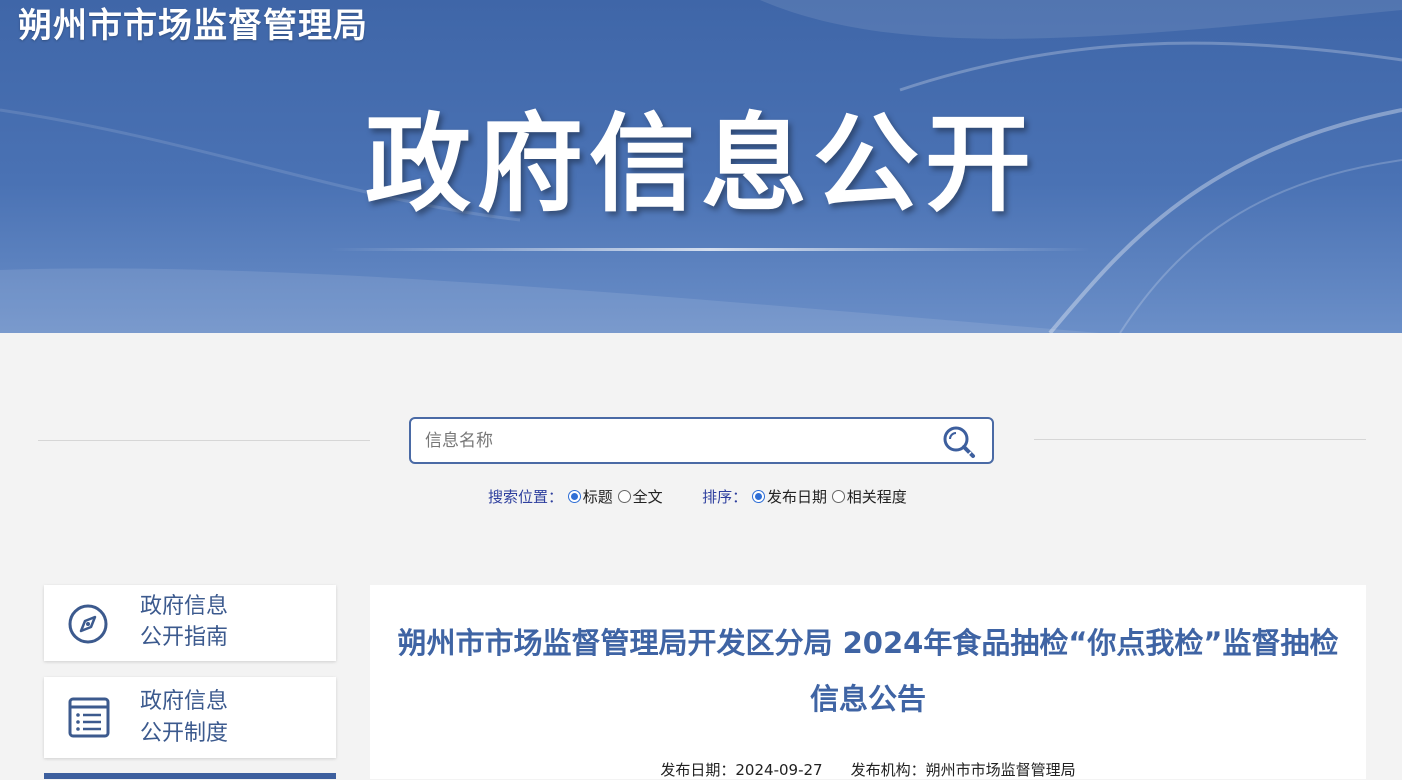  I want to click on search-icon, so click(959, 442).